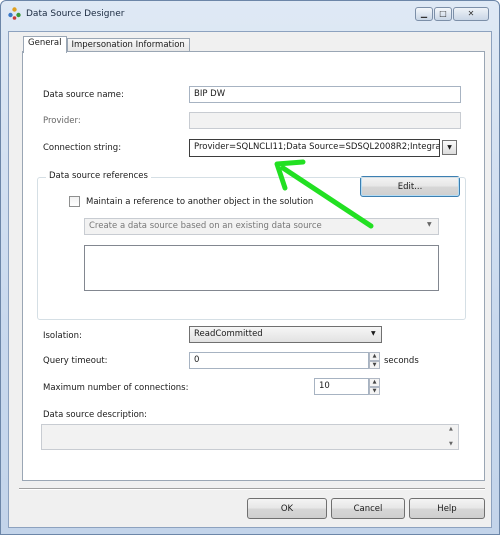 The width and height of the screenshot is (500, 535). I want to click on tab-general: General, so click(45, 44).